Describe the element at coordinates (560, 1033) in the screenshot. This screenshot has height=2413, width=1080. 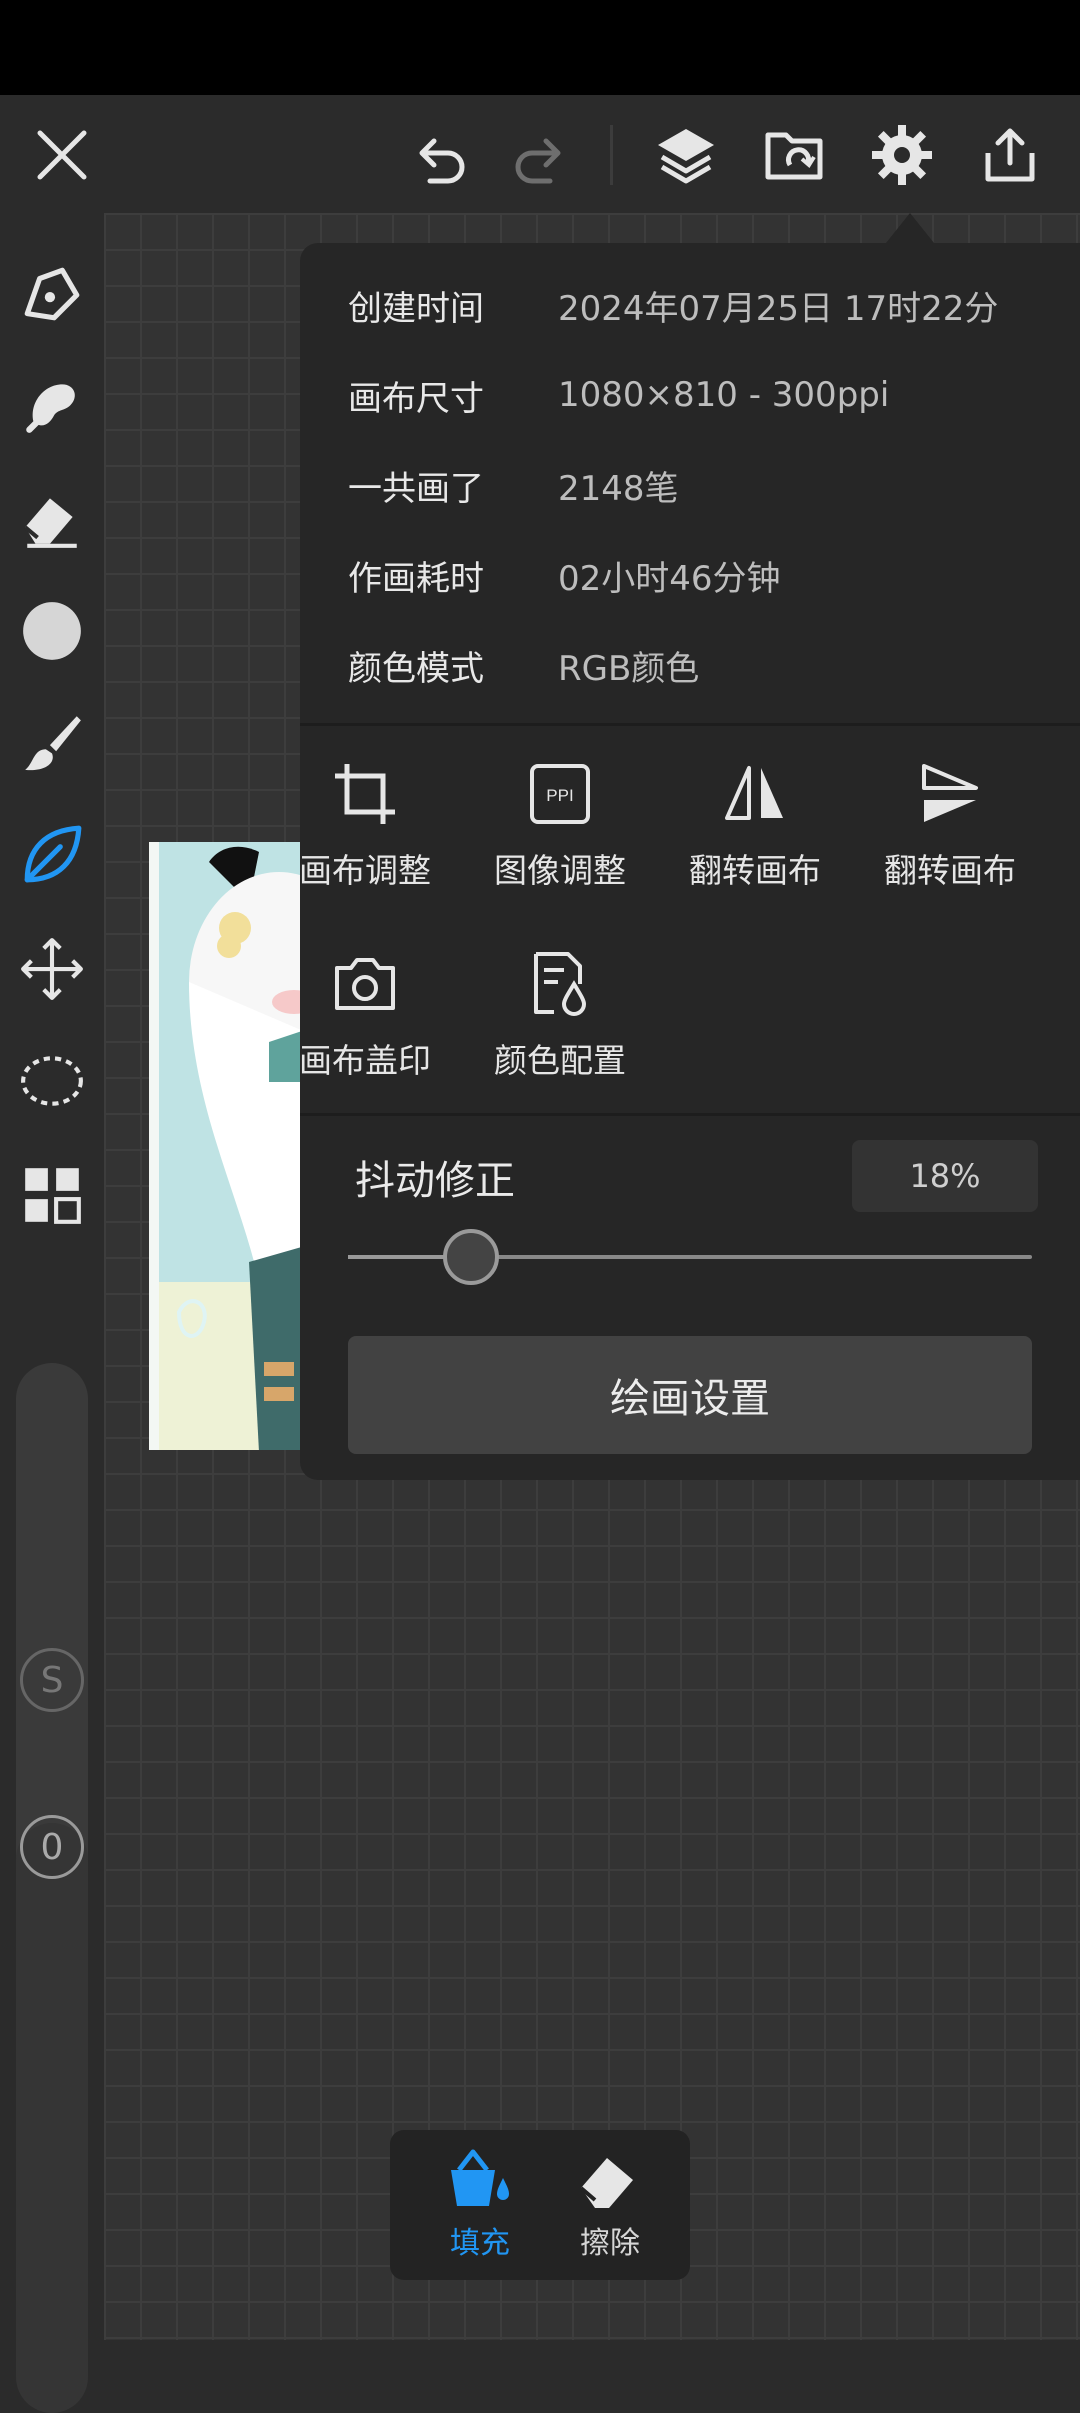
I see `color-profile-button: 颜色配置` at that location.